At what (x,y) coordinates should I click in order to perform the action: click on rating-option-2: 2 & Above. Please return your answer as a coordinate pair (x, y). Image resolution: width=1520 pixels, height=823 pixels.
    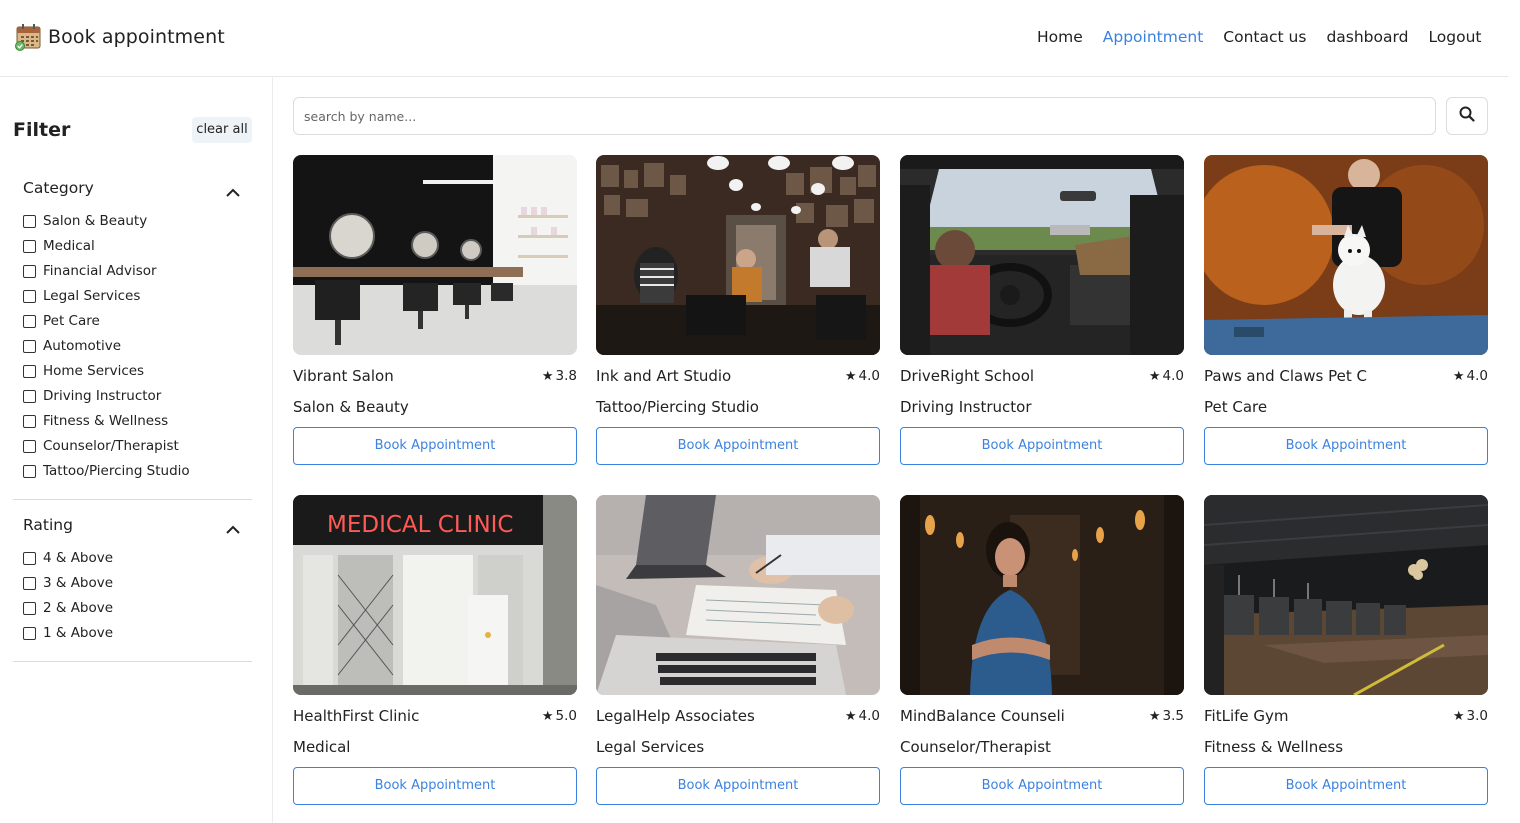
    Looking at the image, I should click on (132, 608).